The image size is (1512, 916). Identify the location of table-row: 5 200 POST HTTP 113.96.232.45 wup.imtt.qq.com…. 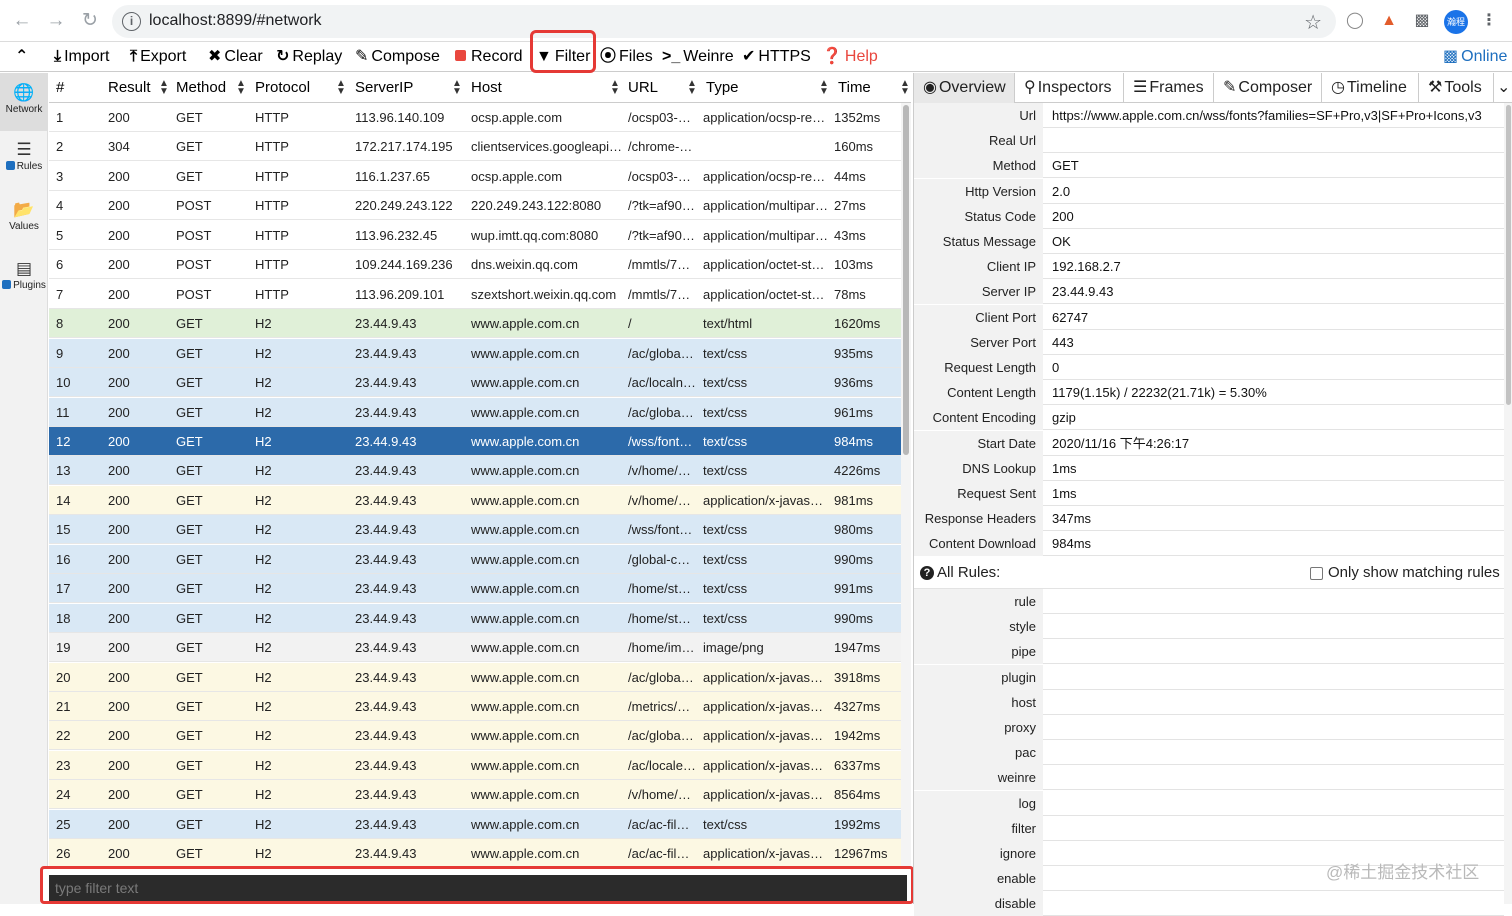
(475, 235).